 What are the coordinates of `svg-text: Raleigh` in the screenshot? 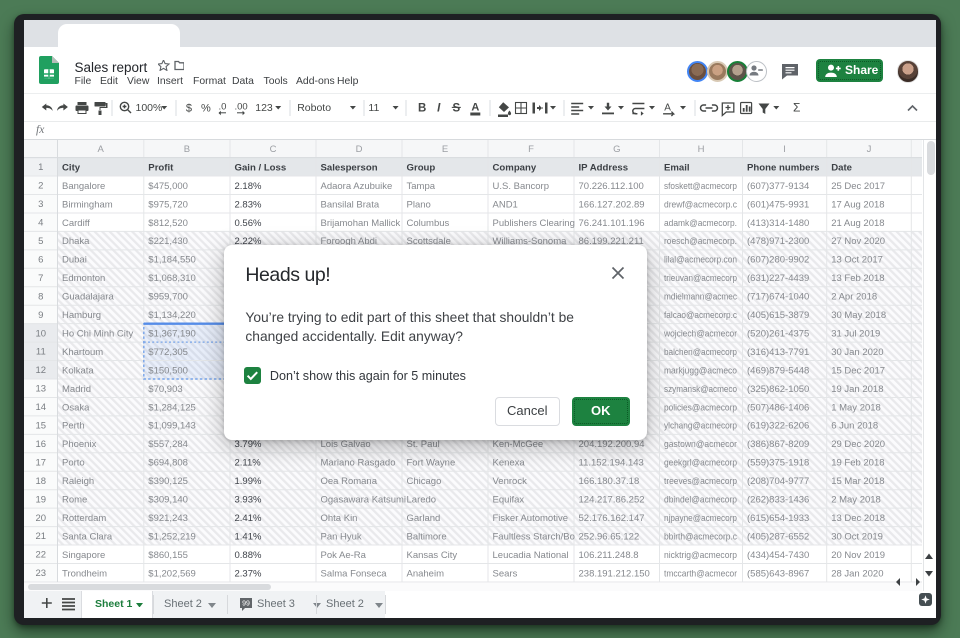 It's located at (78, 481).